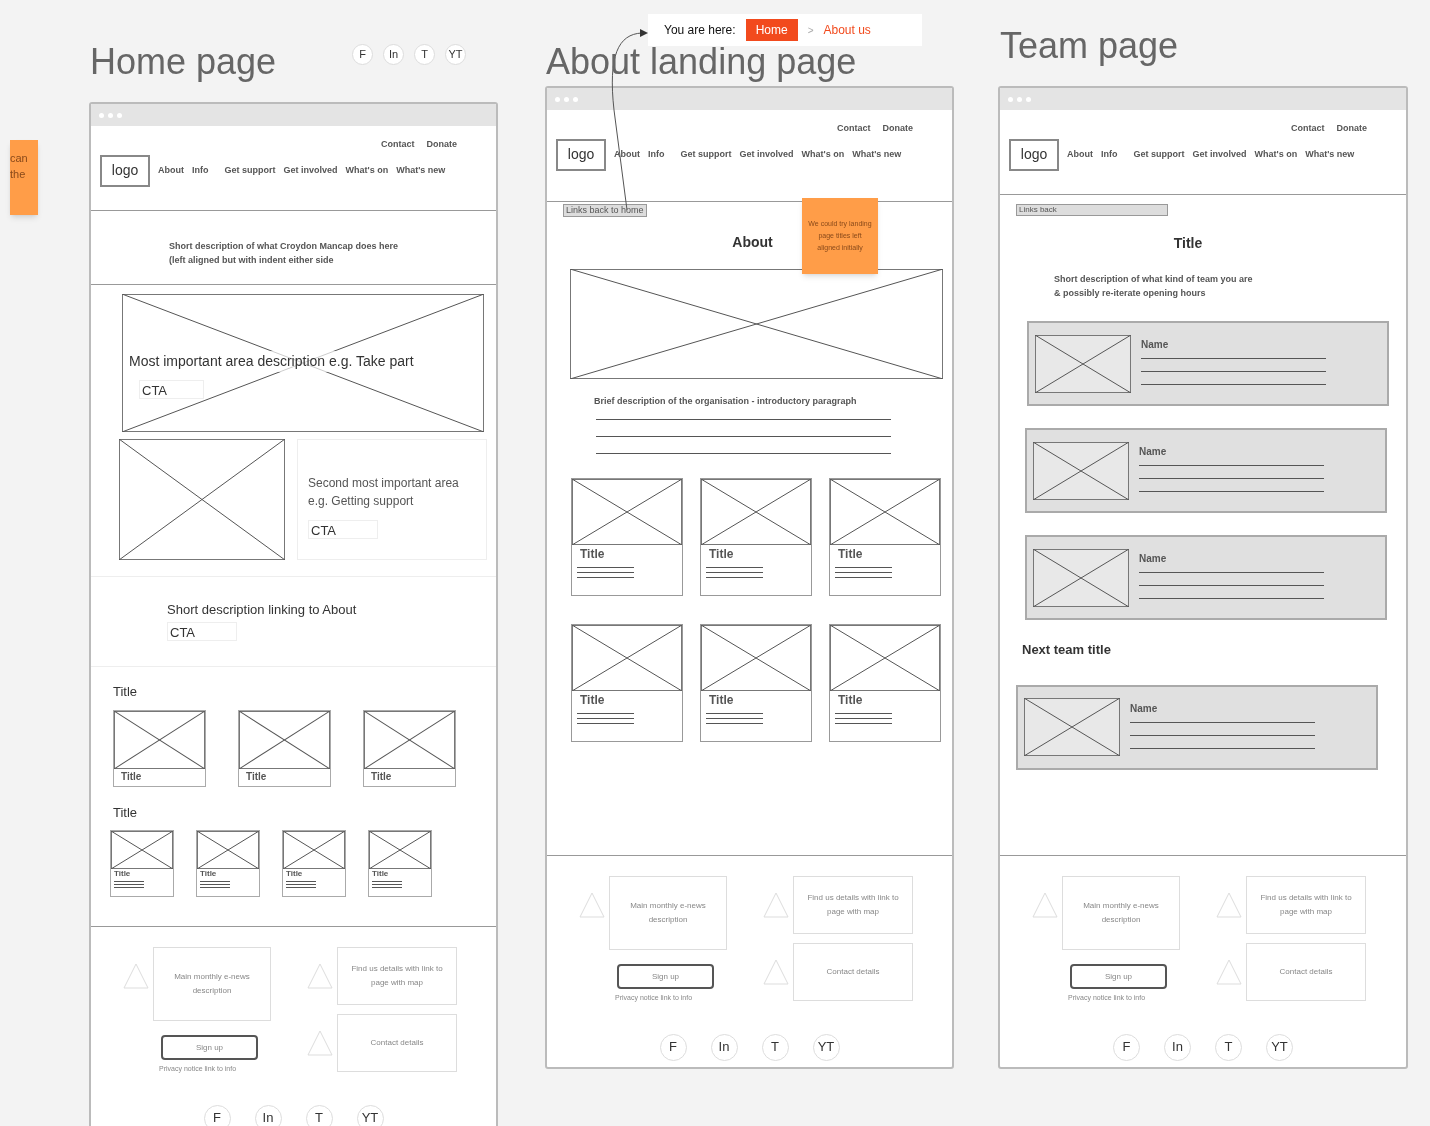 This screenshot has height=1126, width=1430. I want to click on breadcrumb-link: About us, so click(847, 30).